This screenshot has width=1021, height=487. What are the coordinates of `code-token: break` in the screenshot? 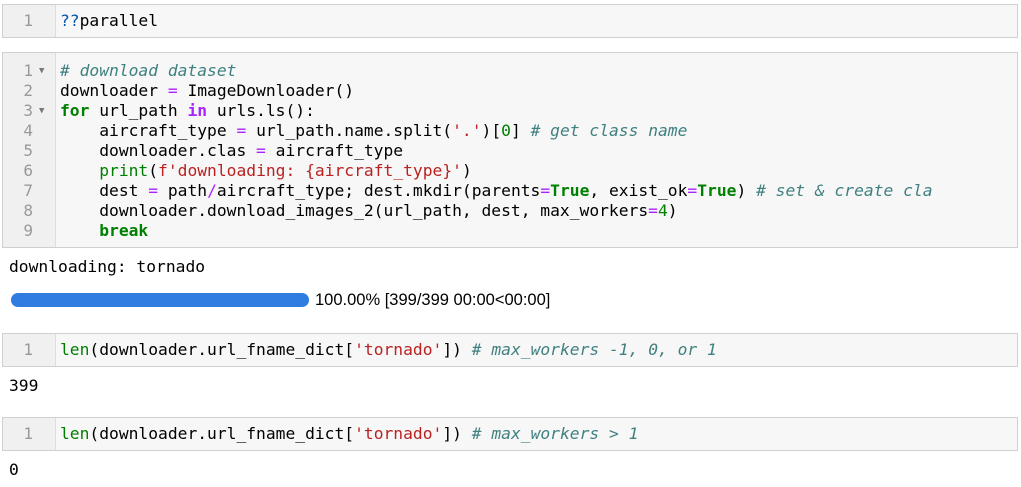 It's located at (124, 230).